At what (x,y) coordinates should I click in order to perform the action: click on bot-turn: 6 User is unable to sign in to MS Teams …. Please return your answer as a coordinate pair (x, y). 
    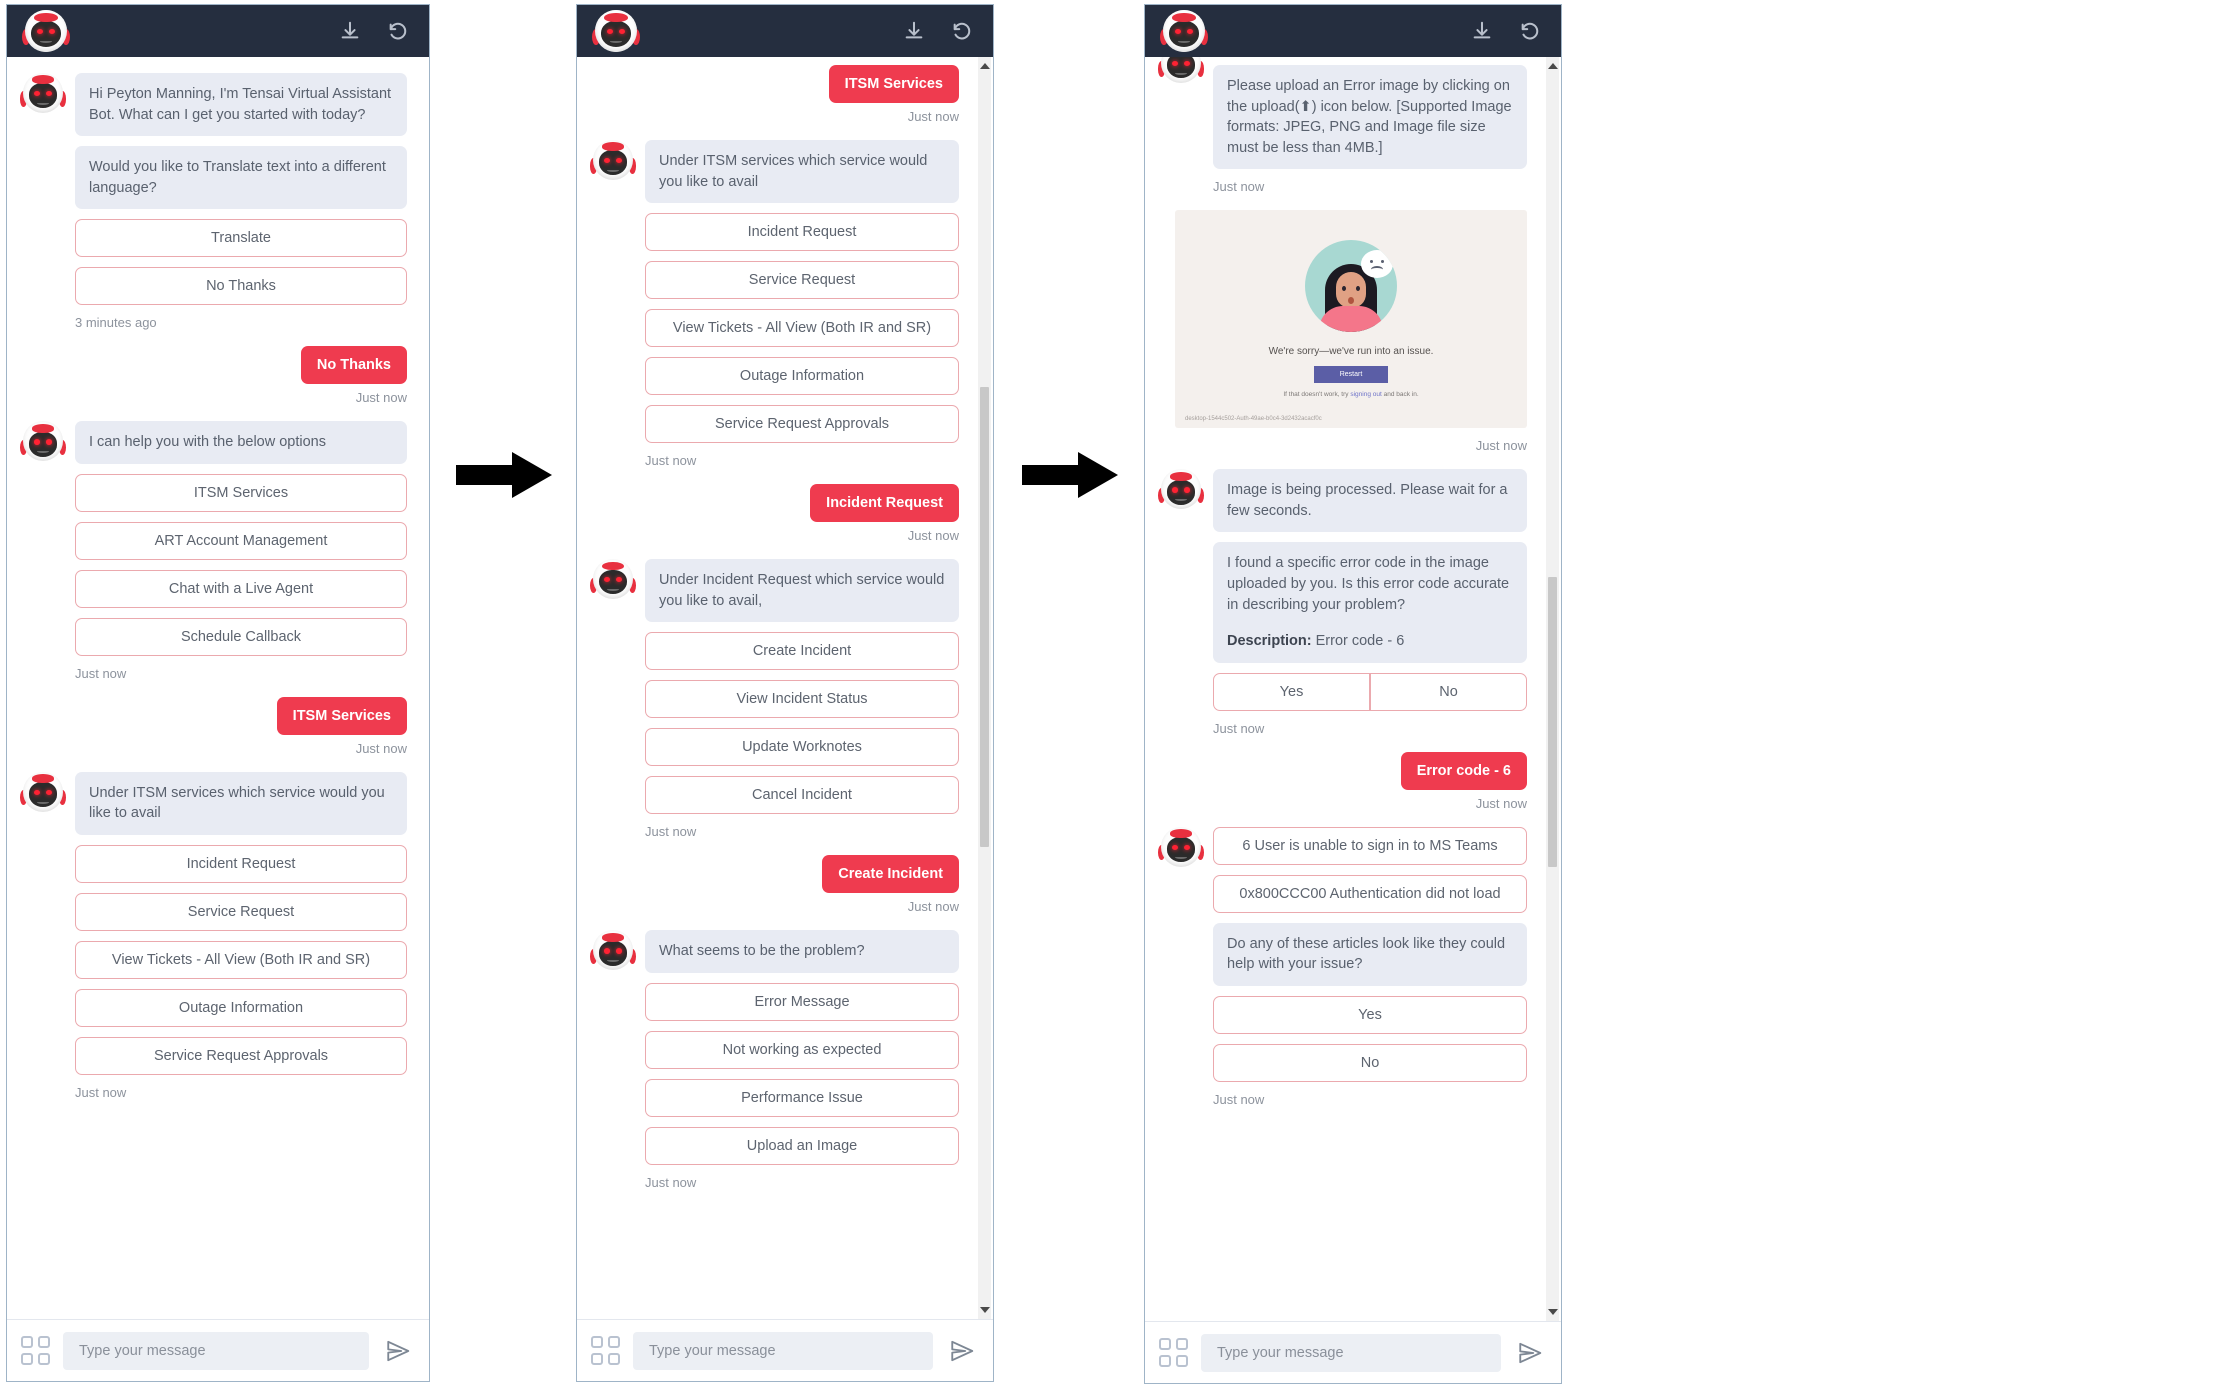
    Looking at the image, I should click on (1342, 966).